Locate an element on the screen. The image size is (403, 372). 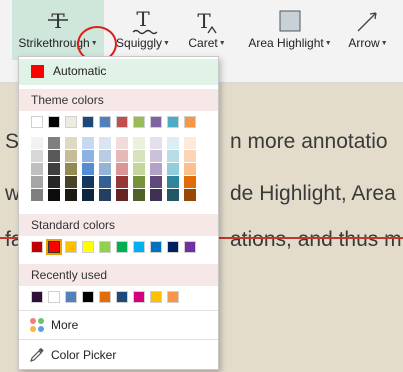
area-highlight-tool: Area Highlight▼ is located at coordinates (290, 30).